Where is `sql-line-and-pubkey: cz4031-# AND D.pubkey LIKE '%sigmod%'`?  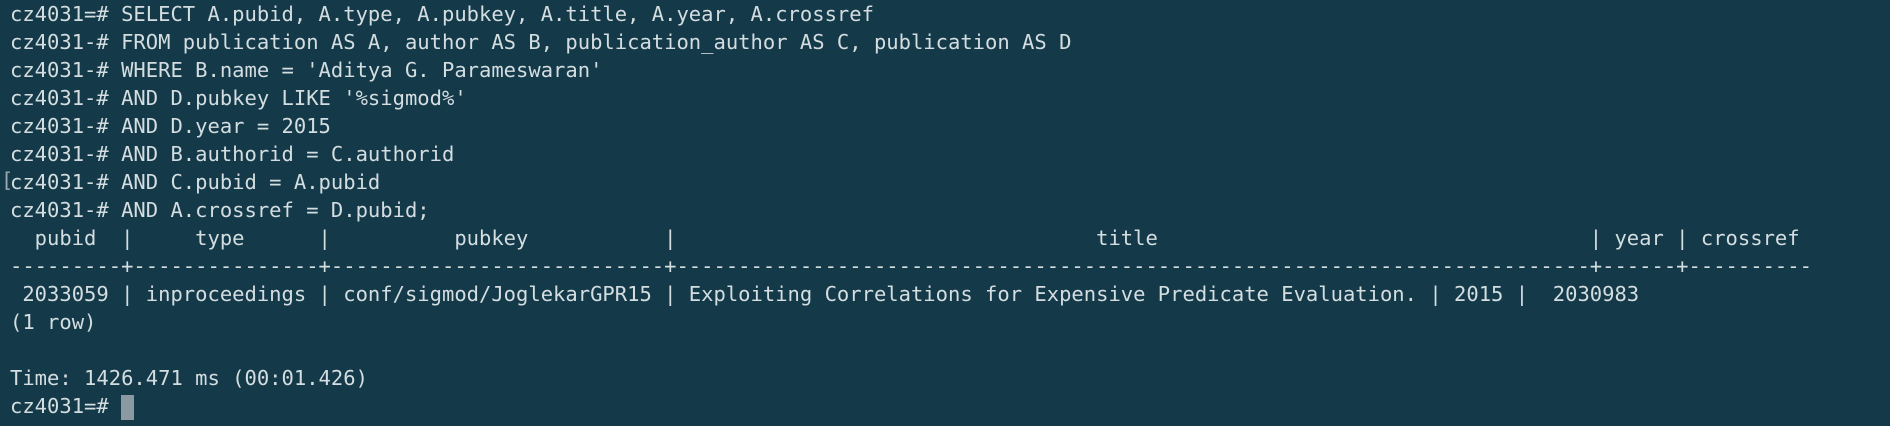
sql-line-and-pubkey: cz4031-# AND D.pubkey LIKE '%sigmod%' is located at coordinates (238, 98).